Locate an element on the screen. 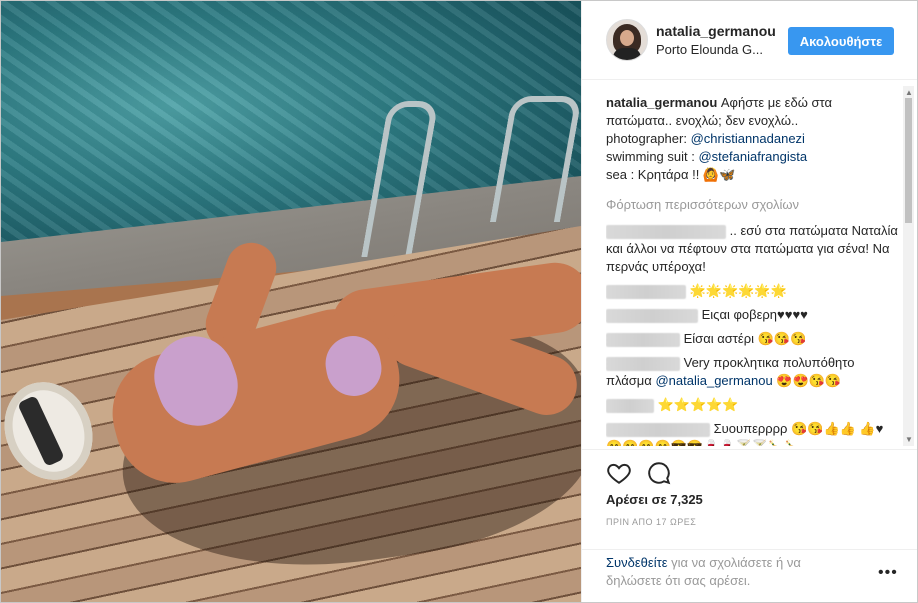  caption-sea: sea : Κρητάρα !! 🙆🦋 is located at coordinates (671, 174).